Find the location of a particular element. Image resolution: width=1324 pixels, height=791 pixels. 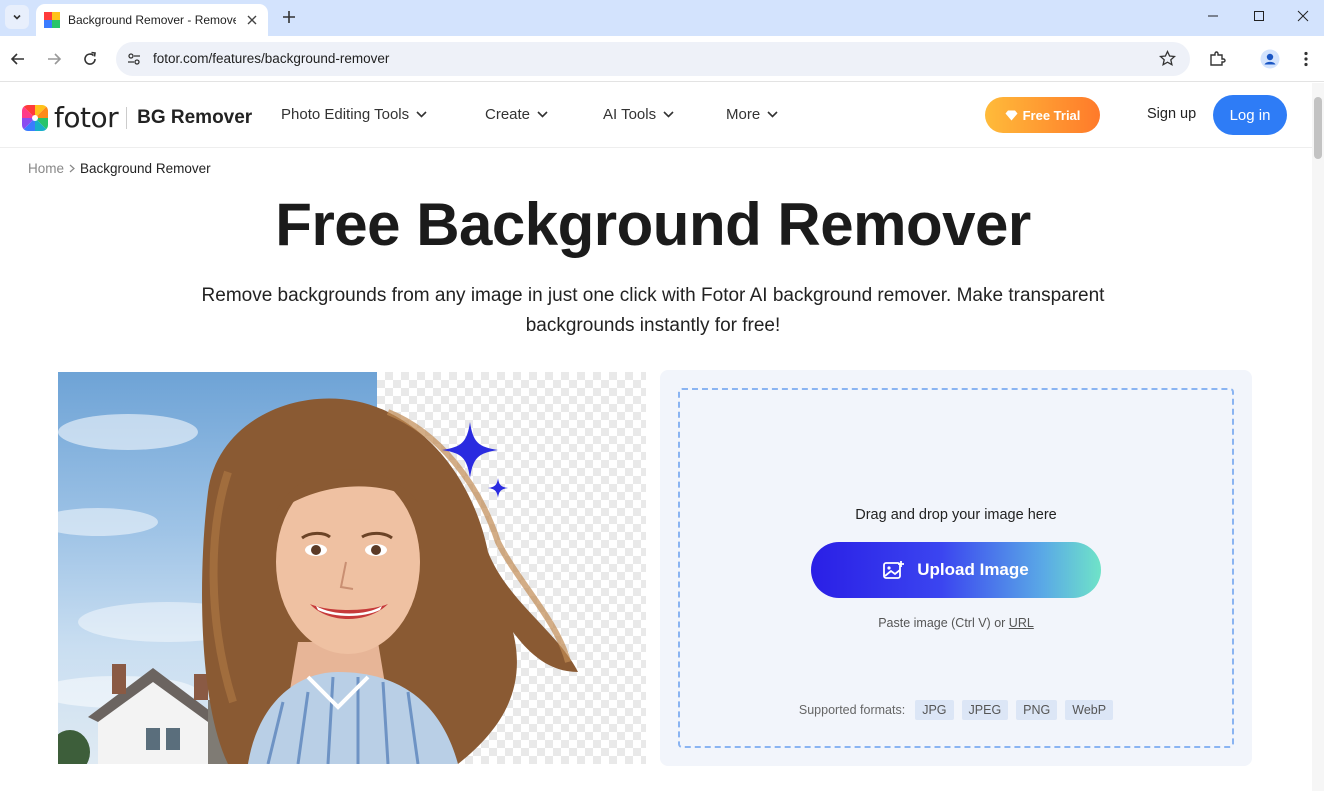

browser-toolbar: fotor.com/features/background-remover is located at coordinates (662, 59).